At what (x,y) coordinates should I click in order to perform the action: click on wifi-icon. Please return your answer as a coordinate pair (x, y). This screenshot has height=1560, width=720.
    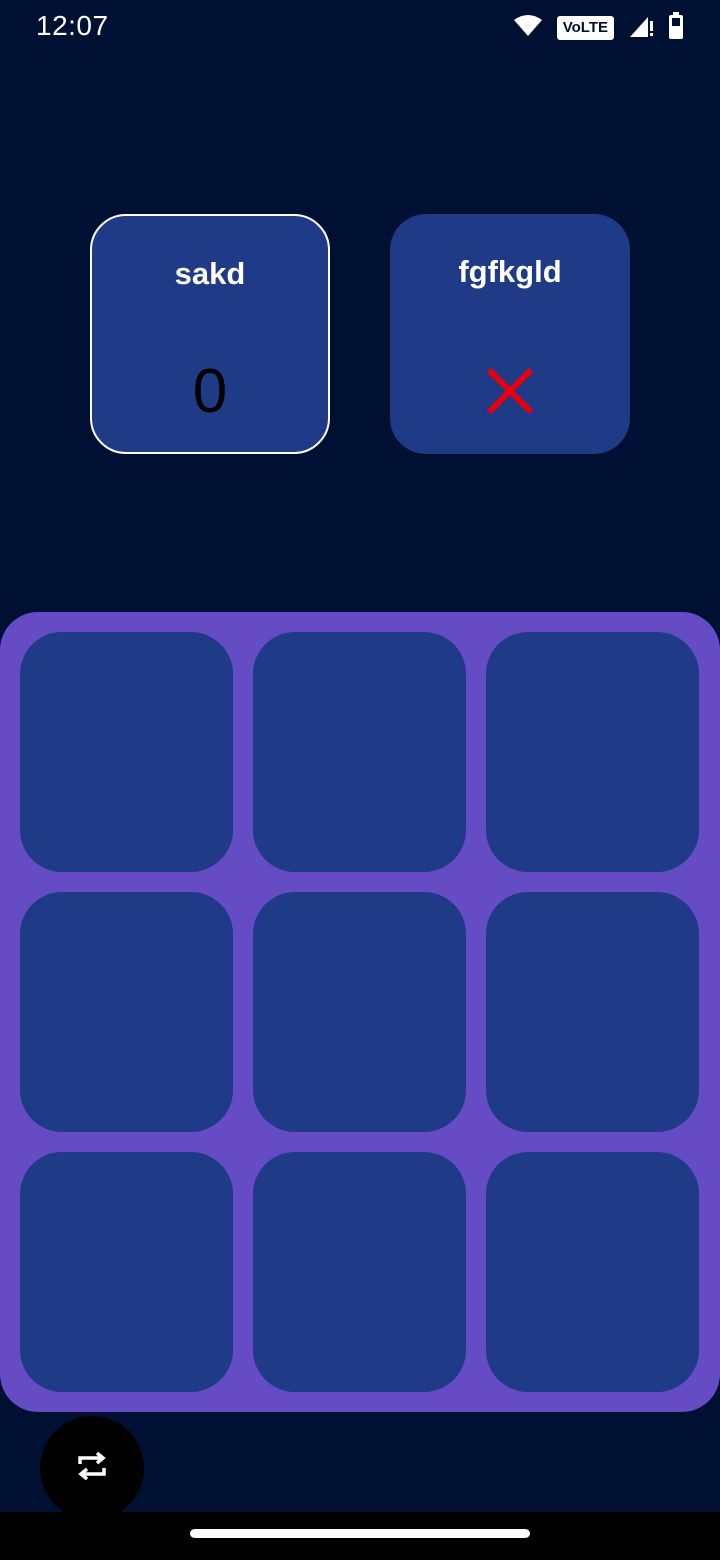
    Looking at the image, I should click on (528, 28).